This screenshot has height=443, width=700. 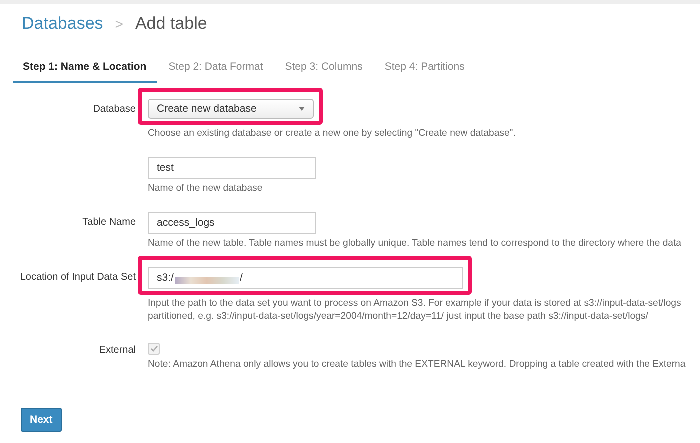 I want to click on text-field: access_logs, so click(x=232, y=223).